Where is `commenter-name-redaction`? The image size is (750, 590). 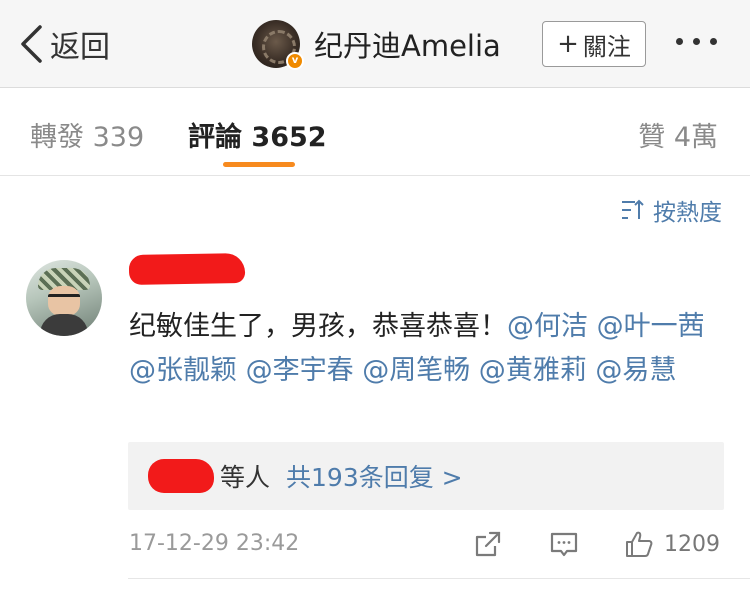 commenter-name-redaction is located at coordinates (187, 269).